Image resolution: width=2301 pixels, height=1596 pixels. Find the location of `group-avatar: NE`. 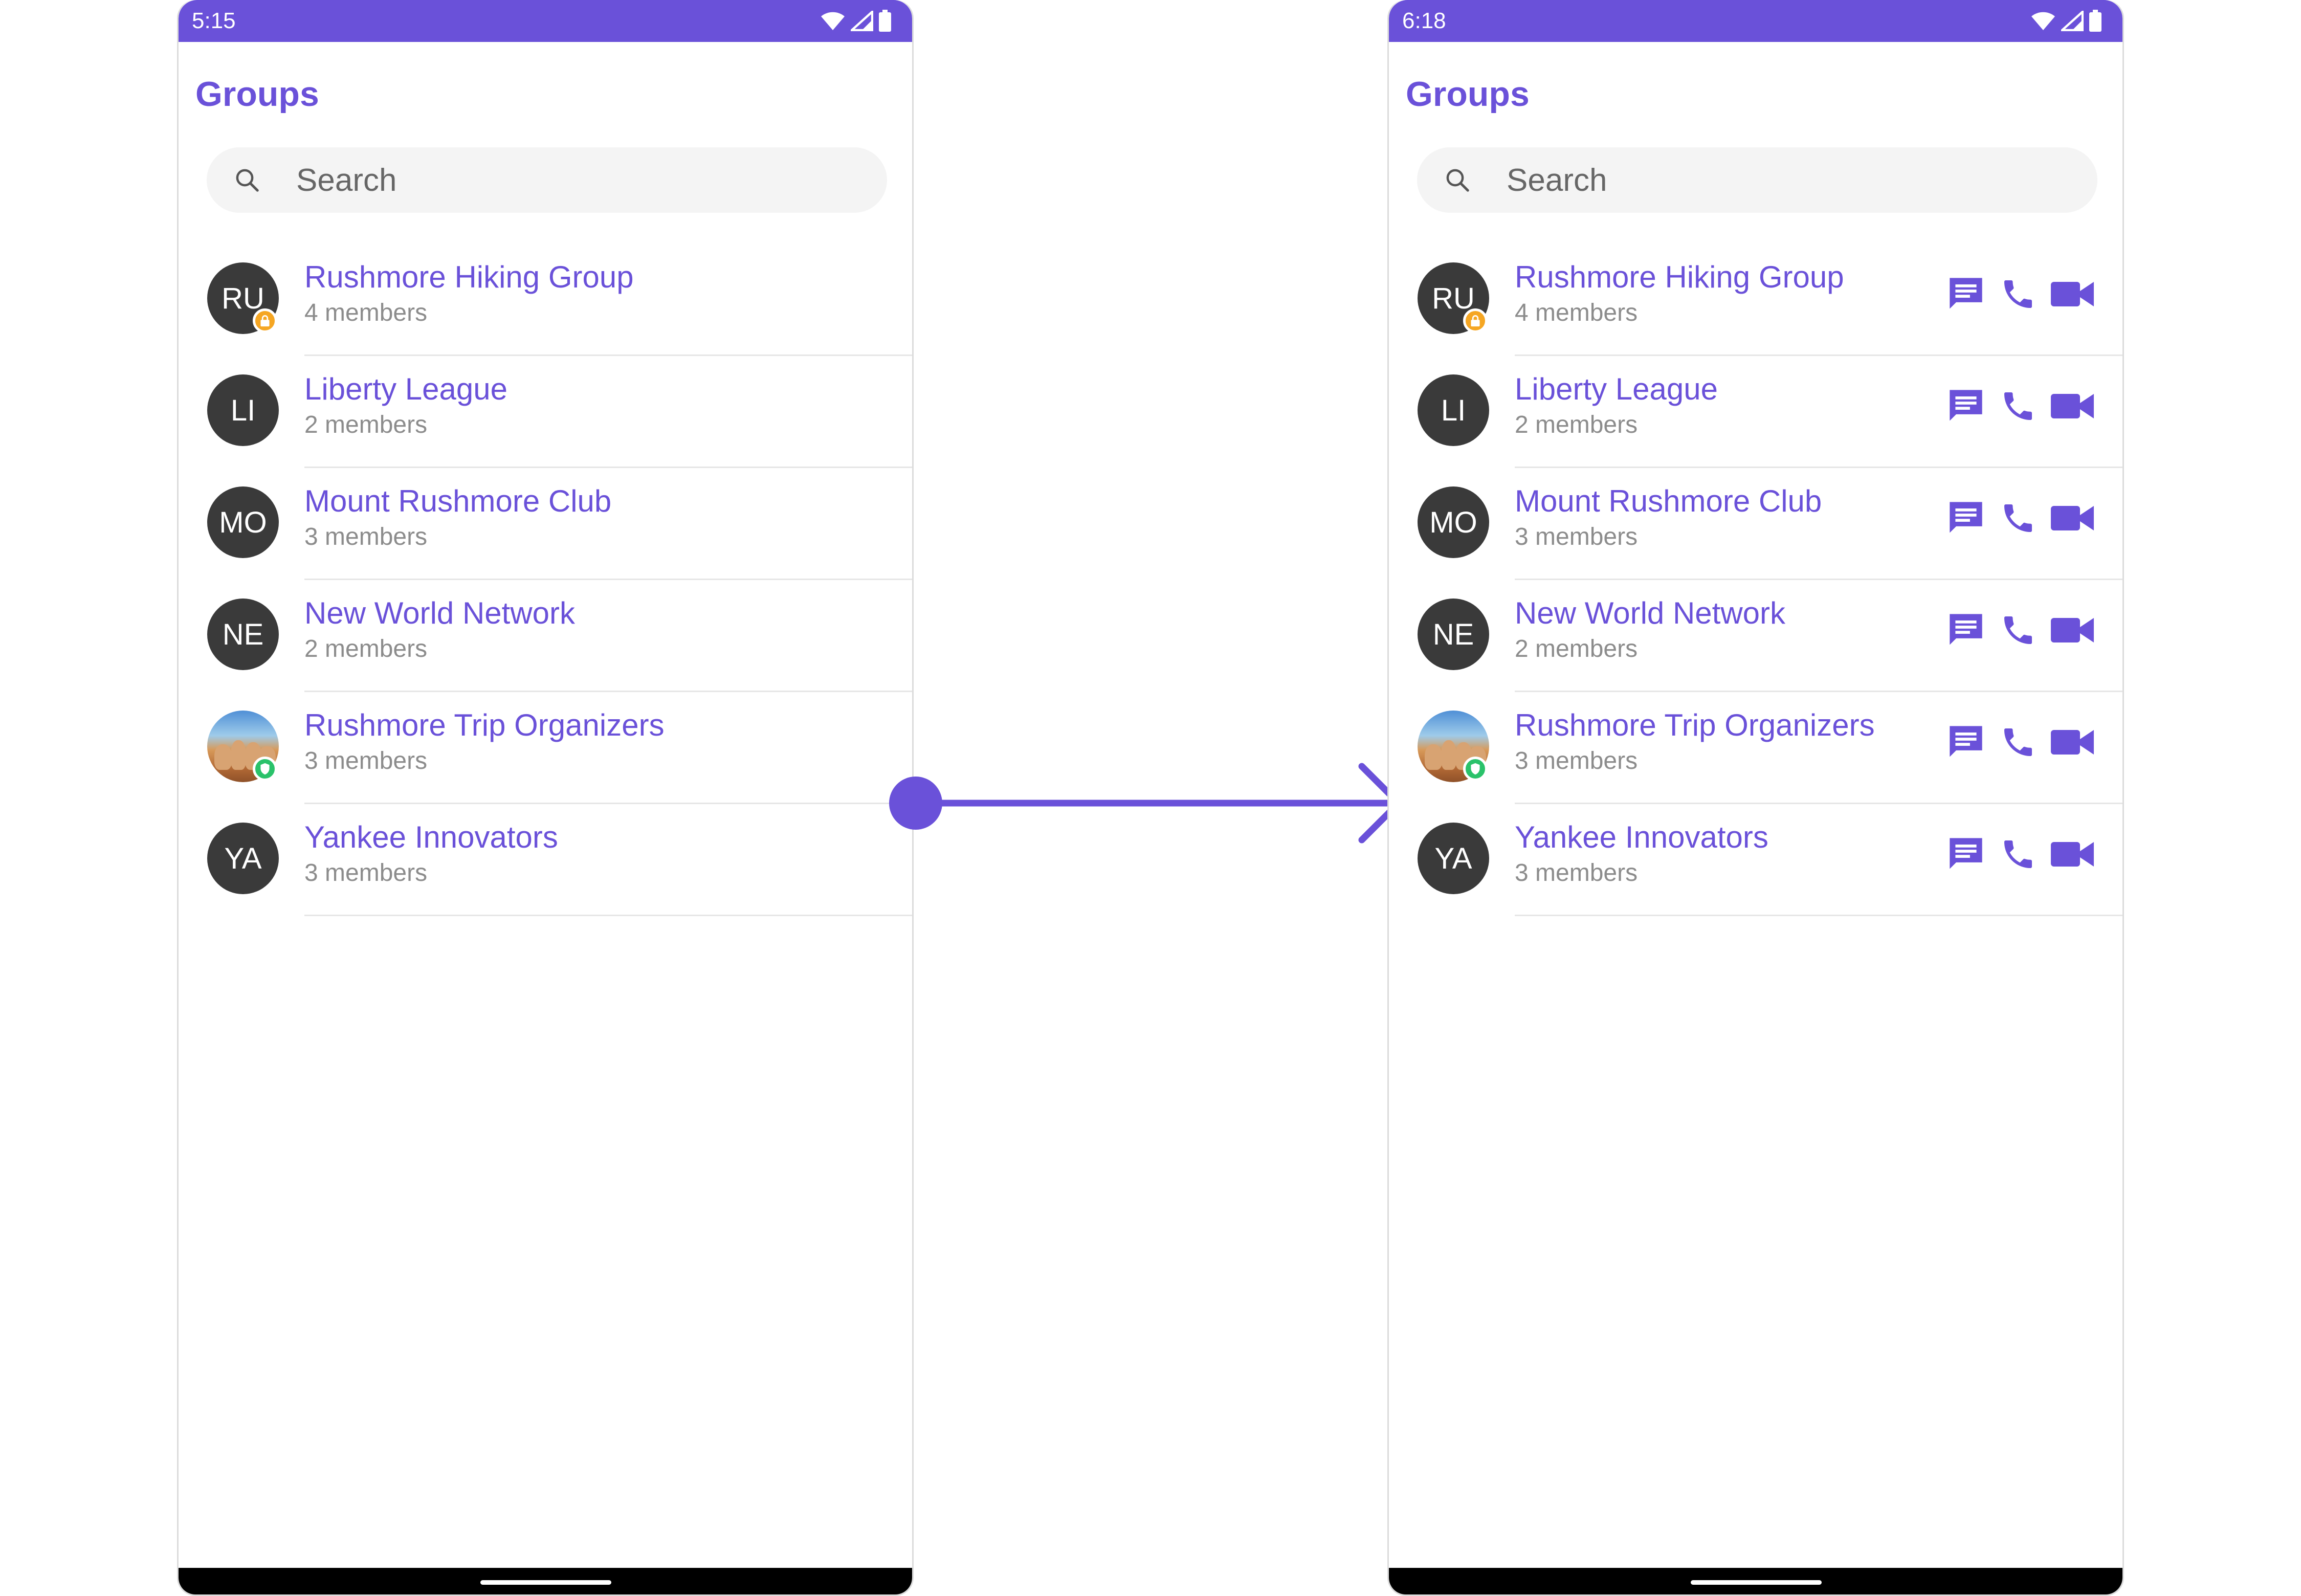

group-avatar: NE is located at coordinates (243, 634).